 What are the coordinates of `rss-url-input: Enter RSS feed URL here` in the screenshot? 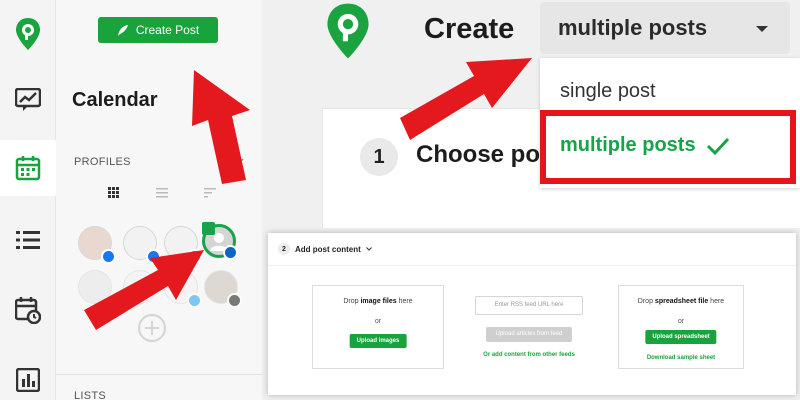 It's located at (529, 305).